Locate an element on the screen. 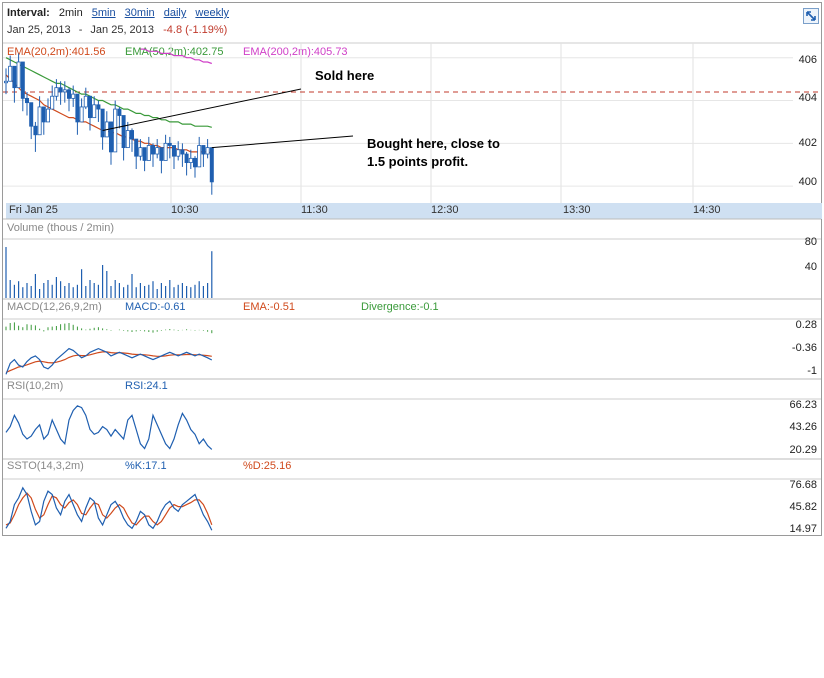 The width and height of the screenshot is (824, 678). ema50-line is located at coordinates (108, 92).